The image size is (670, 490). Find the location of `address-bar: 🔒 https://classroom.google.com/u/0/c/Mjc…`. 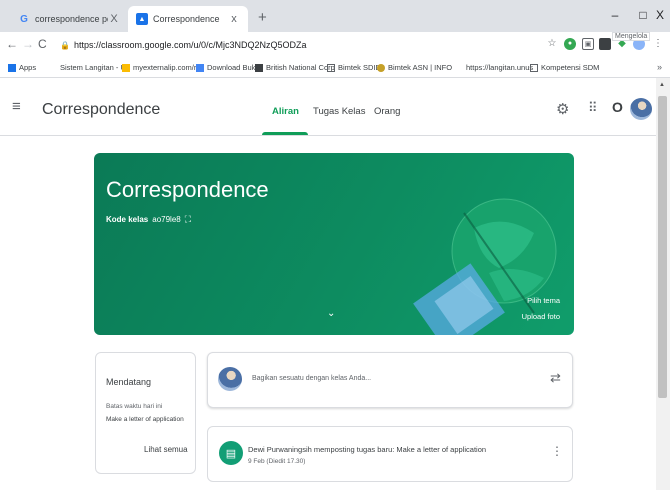

address-bar: 🔒 https://classroom.google.com/u/0/c/Mjc… is located at coordinates (295, 45).